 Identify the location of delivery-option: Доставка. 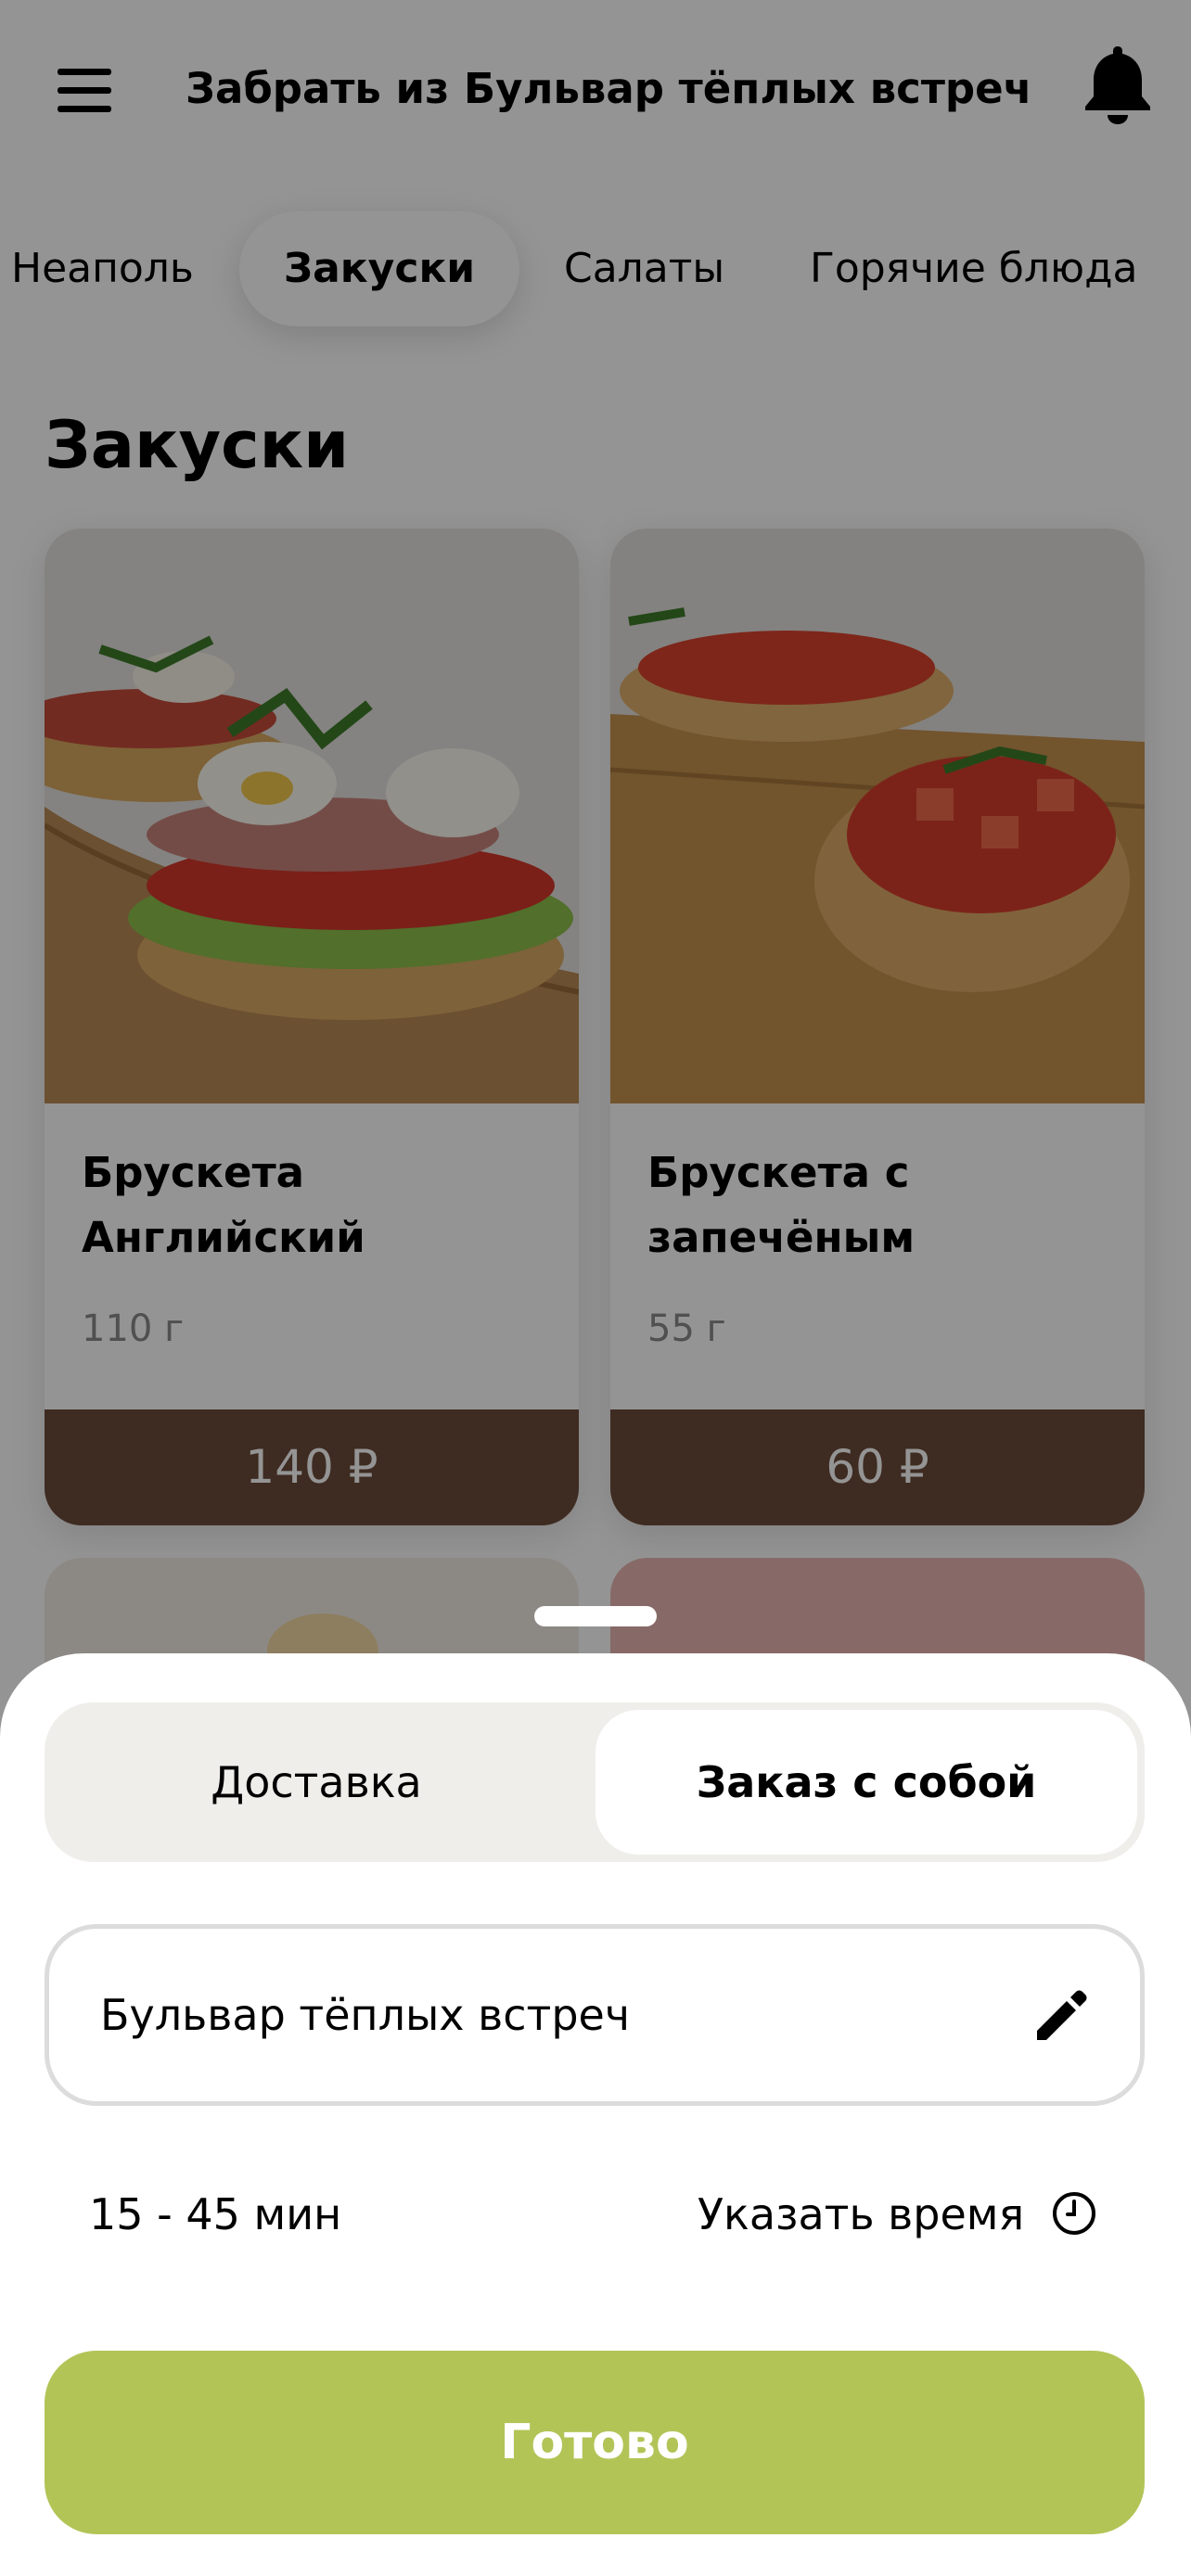
(316, 1782).